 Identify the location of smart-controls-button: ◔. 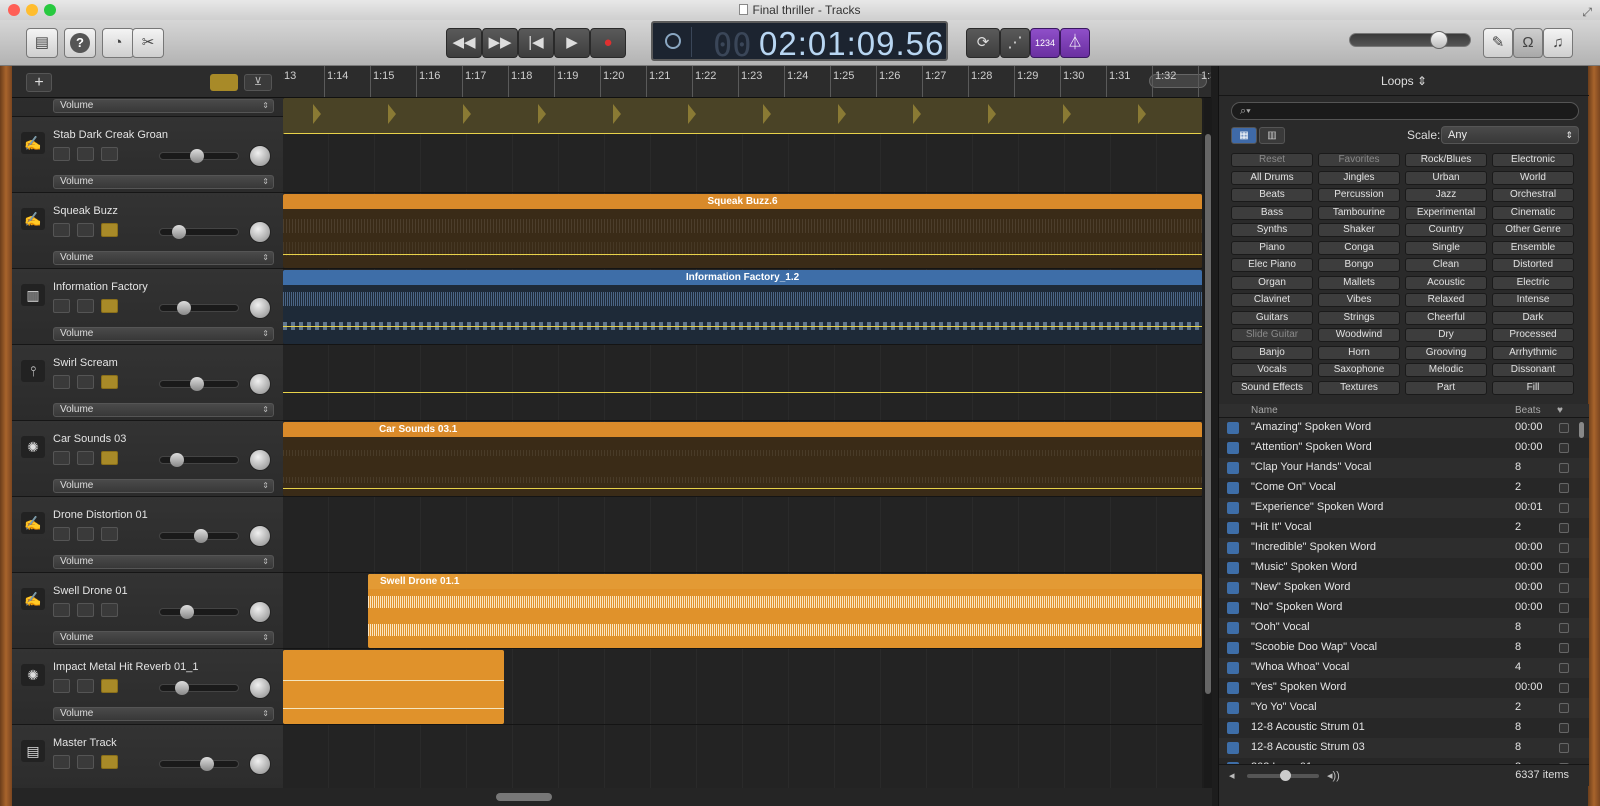
(118, 43).